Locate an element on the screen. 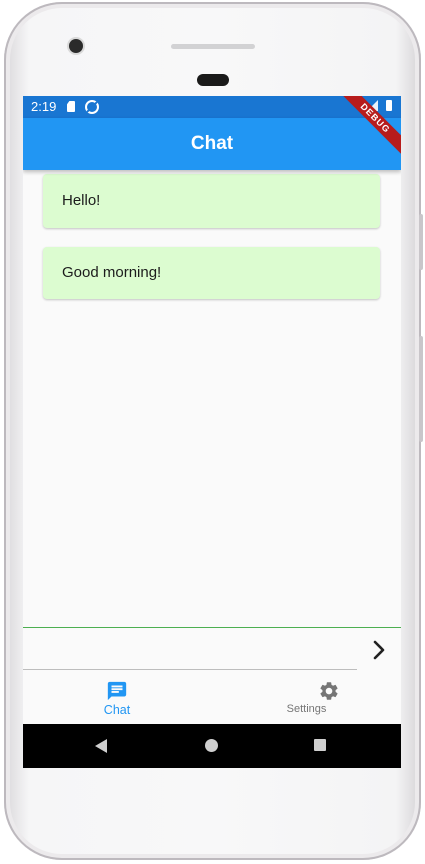 This screenshot has width=425, height=864. earpiece-speaker is located at coordinates (213, 46).